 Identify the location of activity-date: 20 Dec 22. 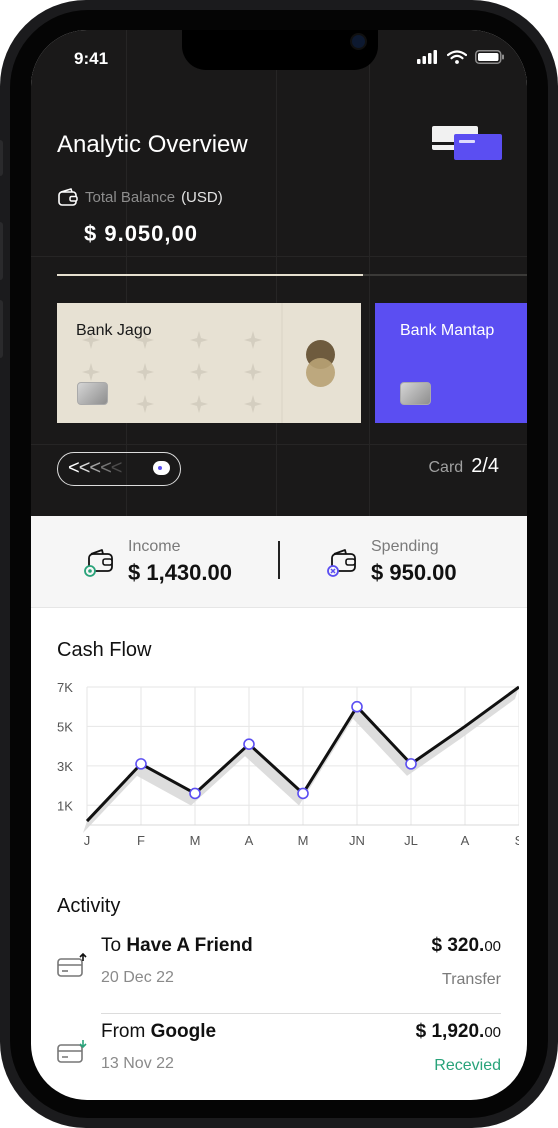
(137, 977).